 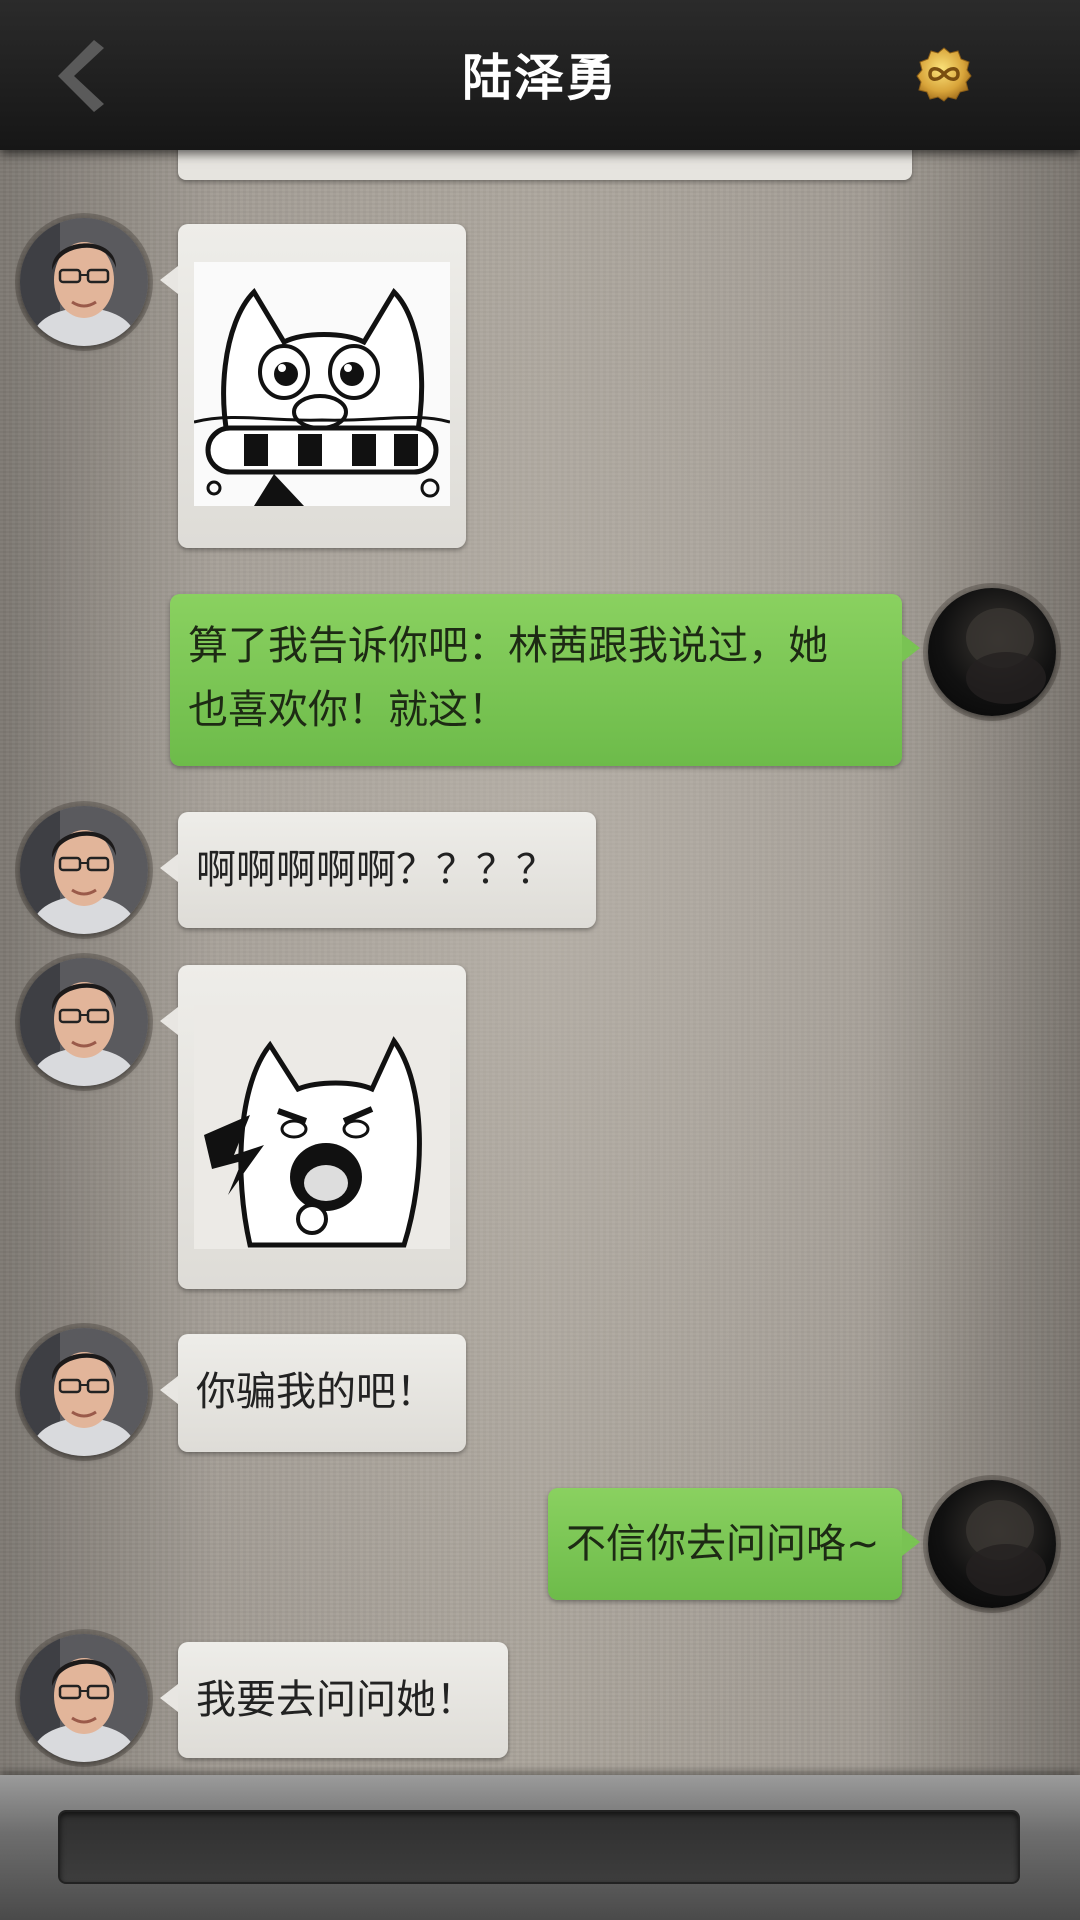 I want to click on message-text-line: 也喜欢你！就这！, so click(x=348, y=710).